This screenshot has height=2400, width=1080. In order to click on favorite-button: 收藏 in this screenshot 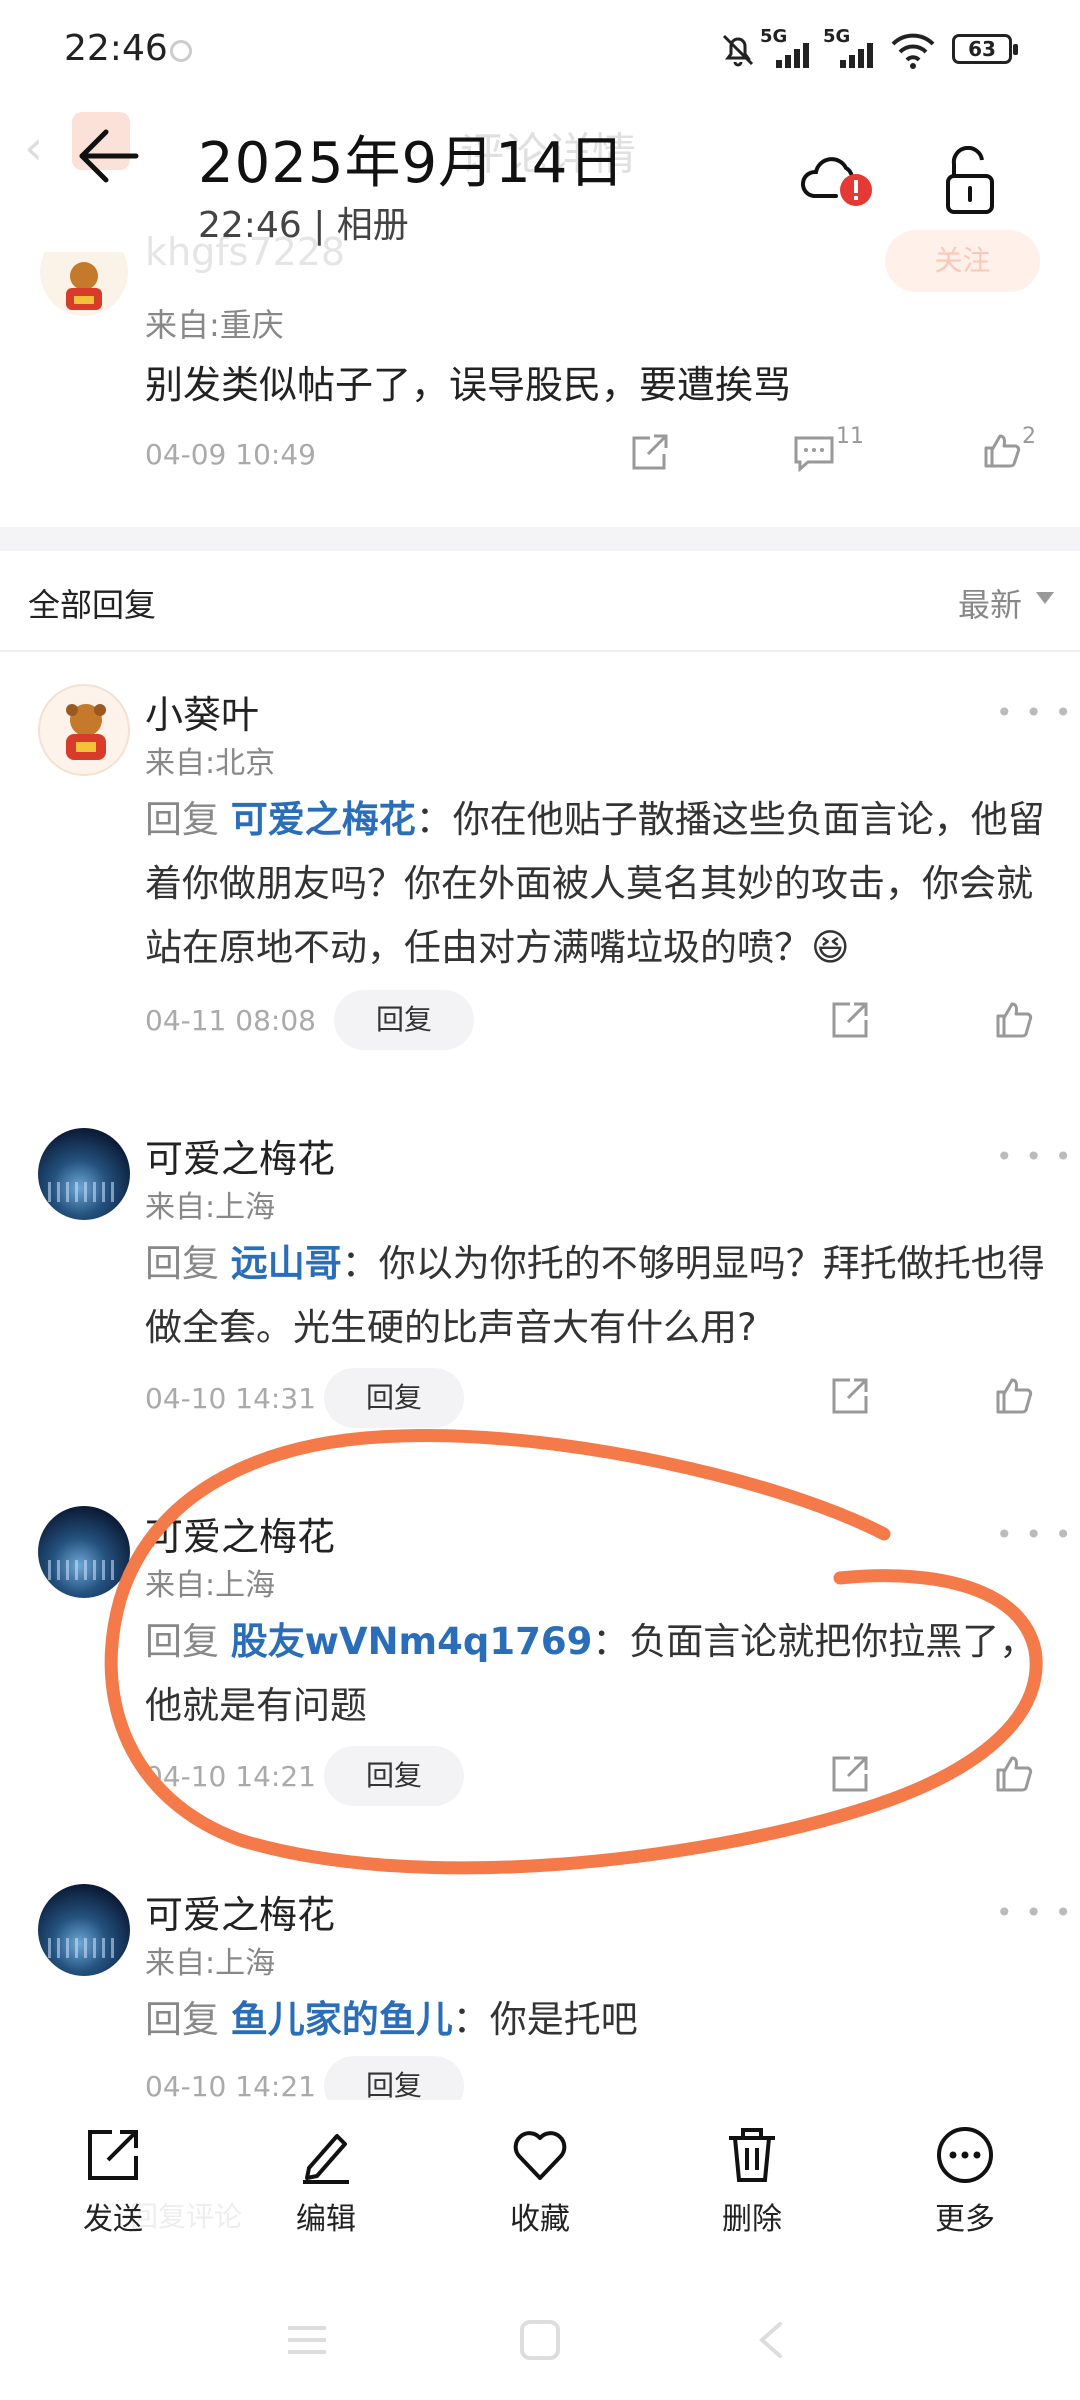, I will do `click(540, 2181)`.